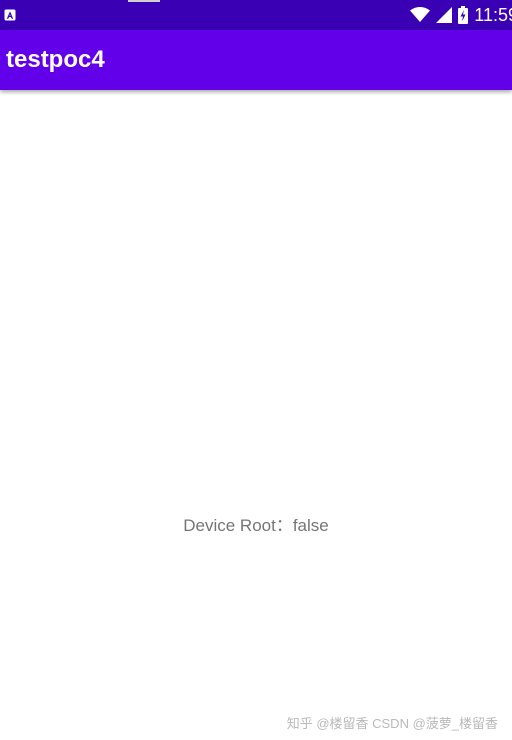 Image resolution: width=512 pixels, height=740 pixels. I want to click on app-title: testpoc4, so click(55, 59).